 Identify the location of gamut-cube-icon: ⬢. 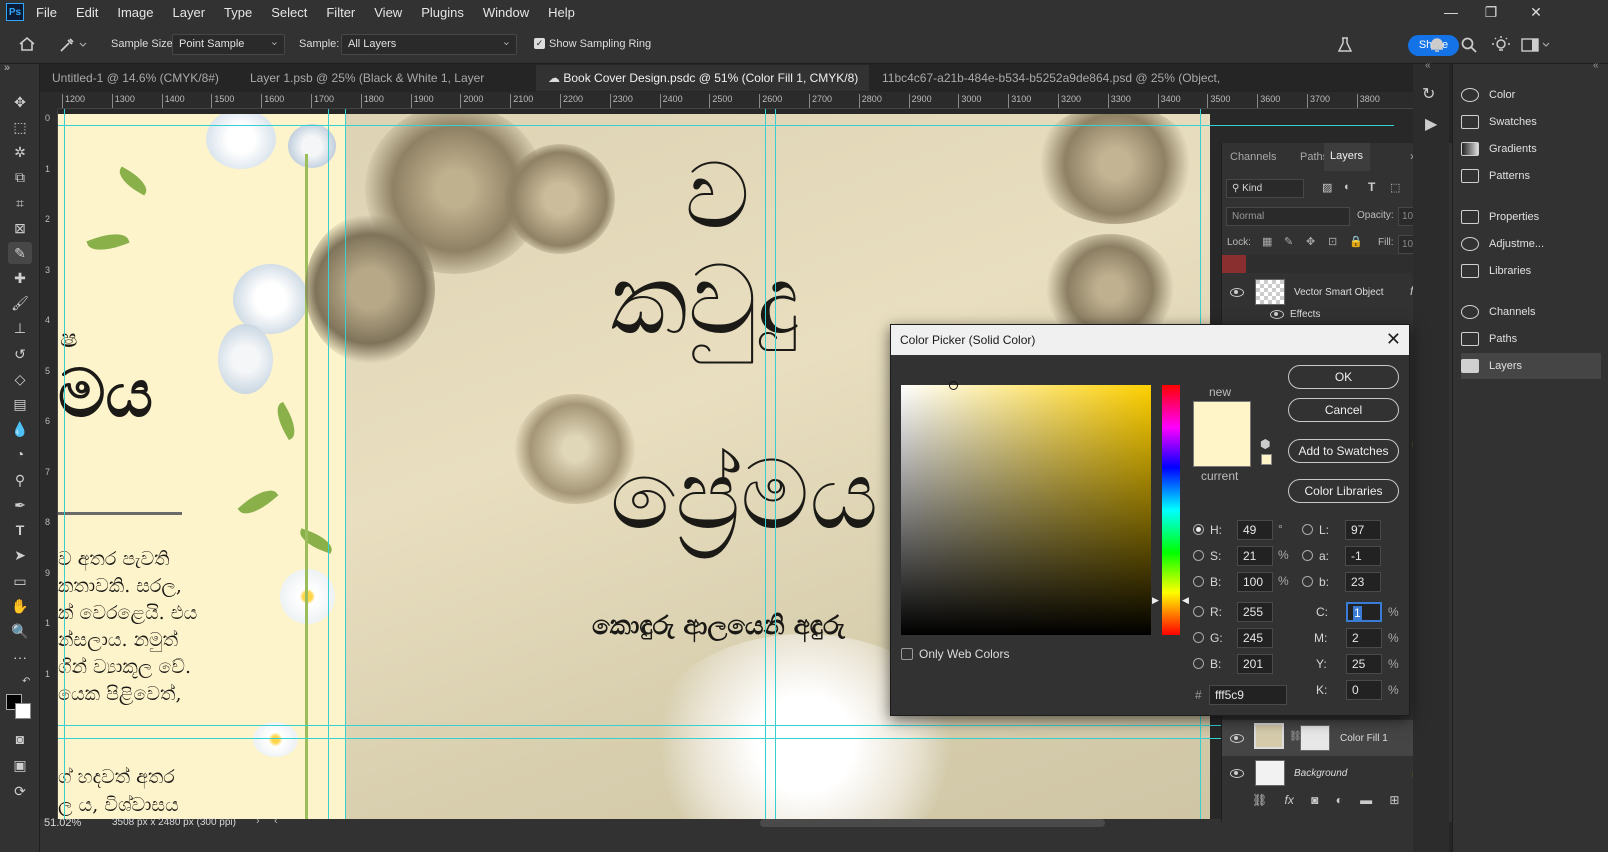
(1265, 444).